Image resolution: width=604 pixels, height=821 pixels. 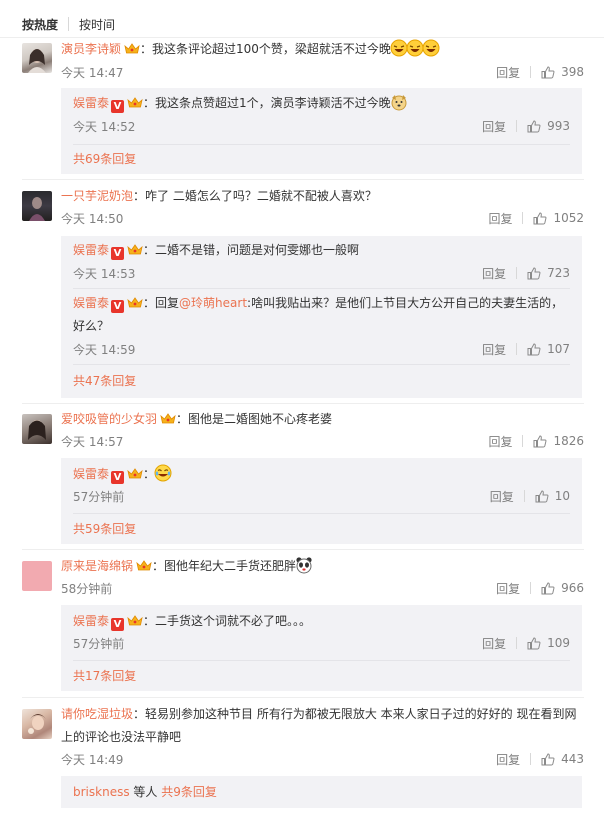 I want to click on username: 演员李诗颖, so click(x=91, y=49).